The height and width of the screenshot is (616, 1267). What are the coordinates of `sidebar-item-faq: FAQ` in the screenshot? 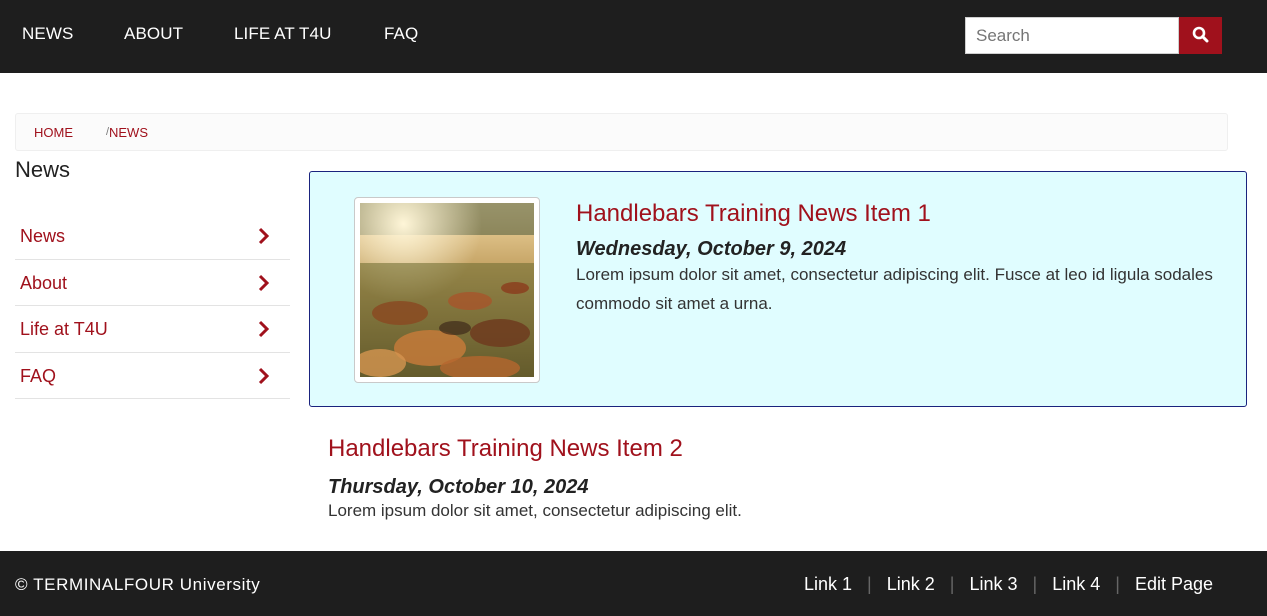 It's located at (152, 376).